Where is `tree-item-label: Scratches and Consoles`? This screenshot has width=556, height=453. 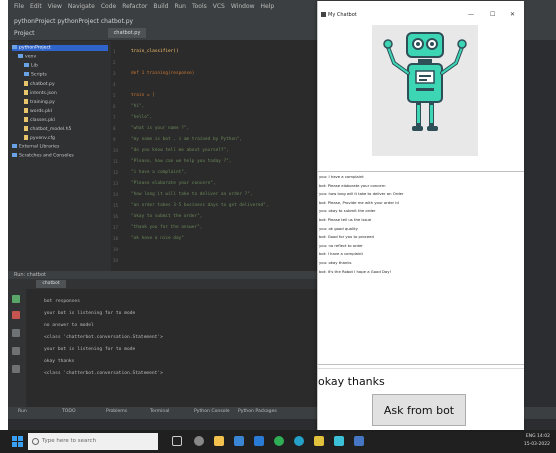 tree-item-label: Scratches and Consoles is located at coordinates (46, 156).